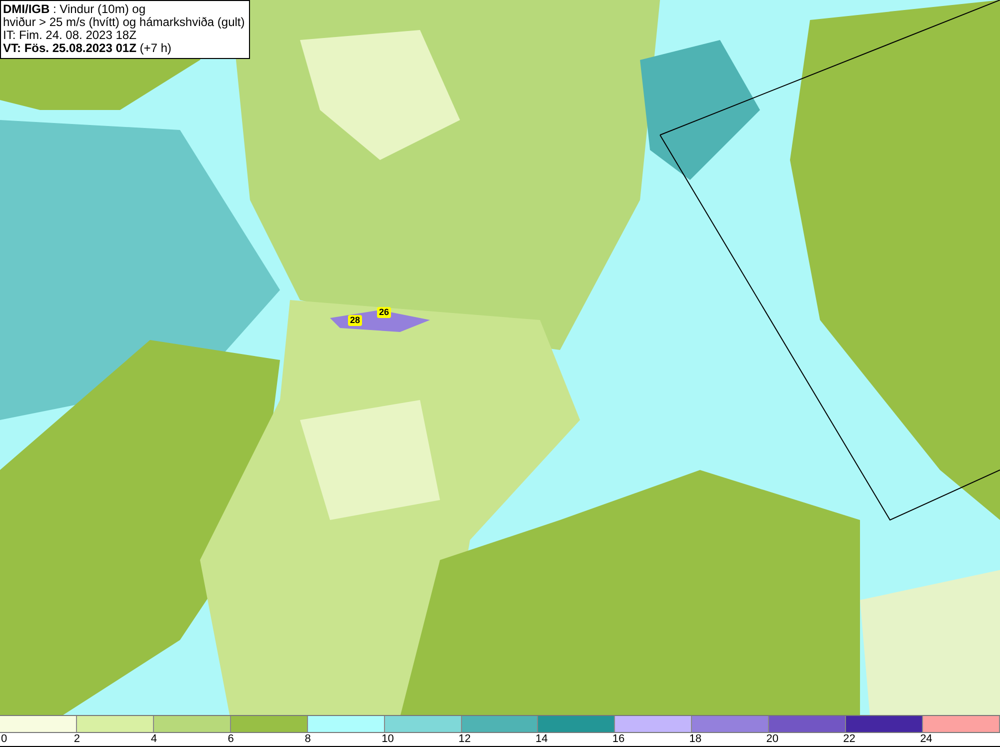  What do you see at coordinates (74, 9) in the screenshot?
I see `title-line: DMI/IGB : Vindur (10m) og` at bounding box center [74, 9].